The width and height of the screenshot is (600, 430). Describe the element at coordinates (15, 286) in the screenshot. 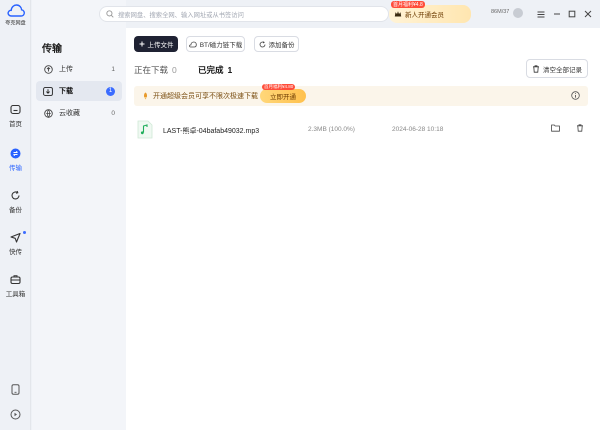

I see `rail-item-toolbox: 工具箱` at that location.